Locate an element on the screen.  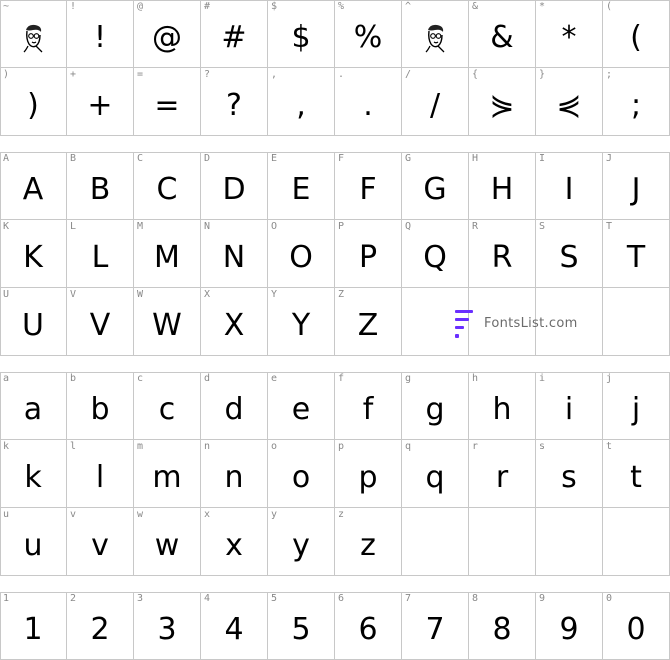
glyph-sample: ⋟ is located at coordinates (502, 105).